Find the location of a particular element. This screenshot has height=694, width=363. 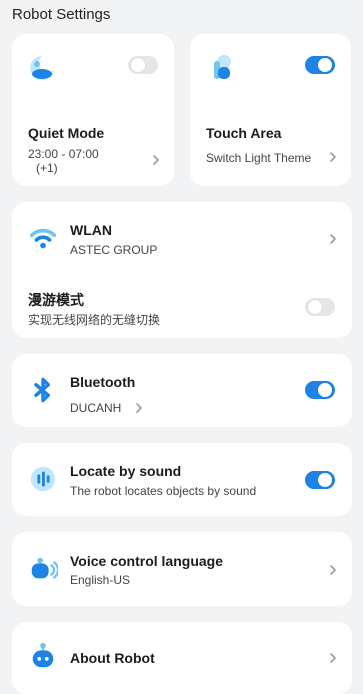

quiet-mode-card: Quiet Mode 23:00 - 07:00 (+1) is located at coordinates (93, 110).